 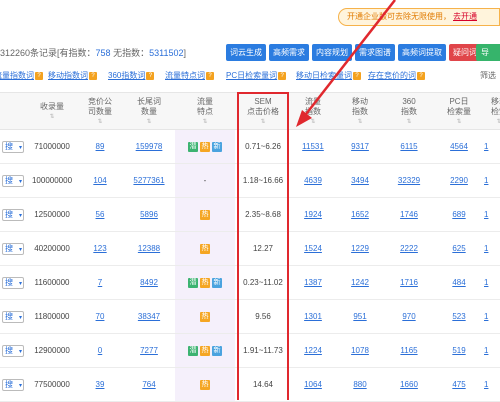 What do you see at coordinates (328, 75) in the screenshot?
I see `filter-mobile-daily: 移动日检索量词?` at bounding box center [328, 75].